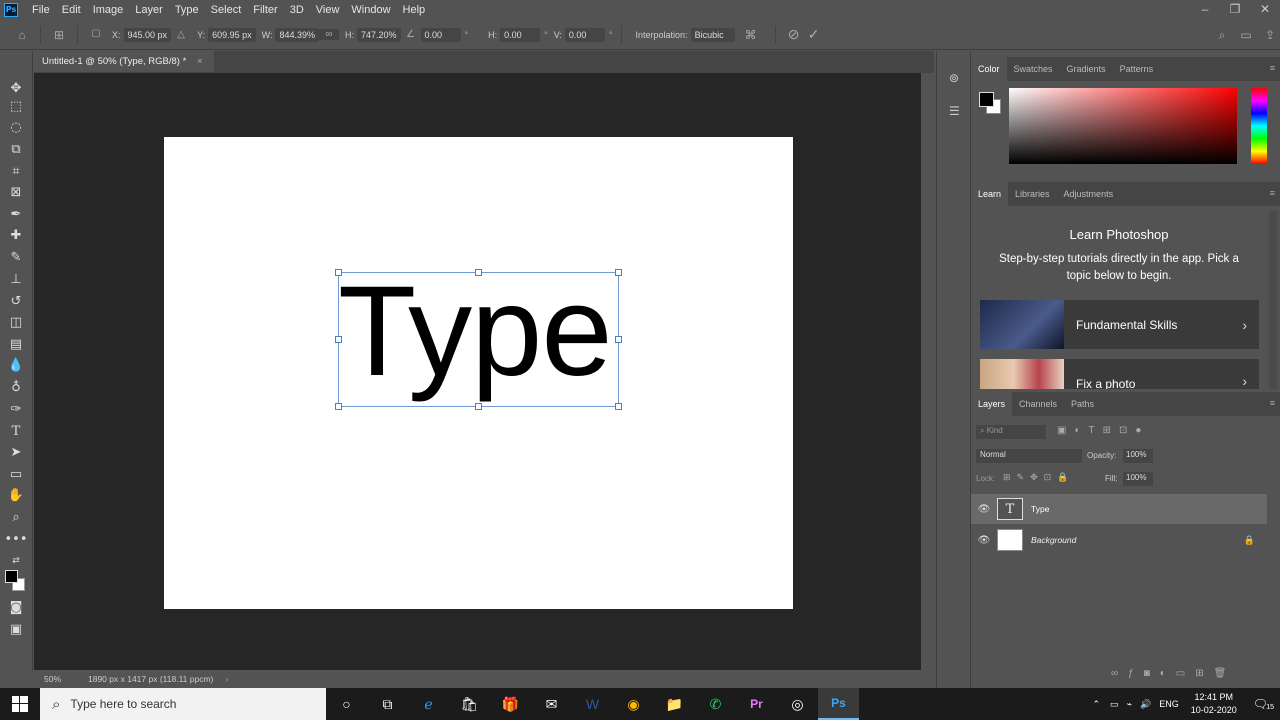  What do you see at coordinates (16, 88) in the screenshot?
I see `move-tool-icon: ✥` at bounding box center [16, 88].